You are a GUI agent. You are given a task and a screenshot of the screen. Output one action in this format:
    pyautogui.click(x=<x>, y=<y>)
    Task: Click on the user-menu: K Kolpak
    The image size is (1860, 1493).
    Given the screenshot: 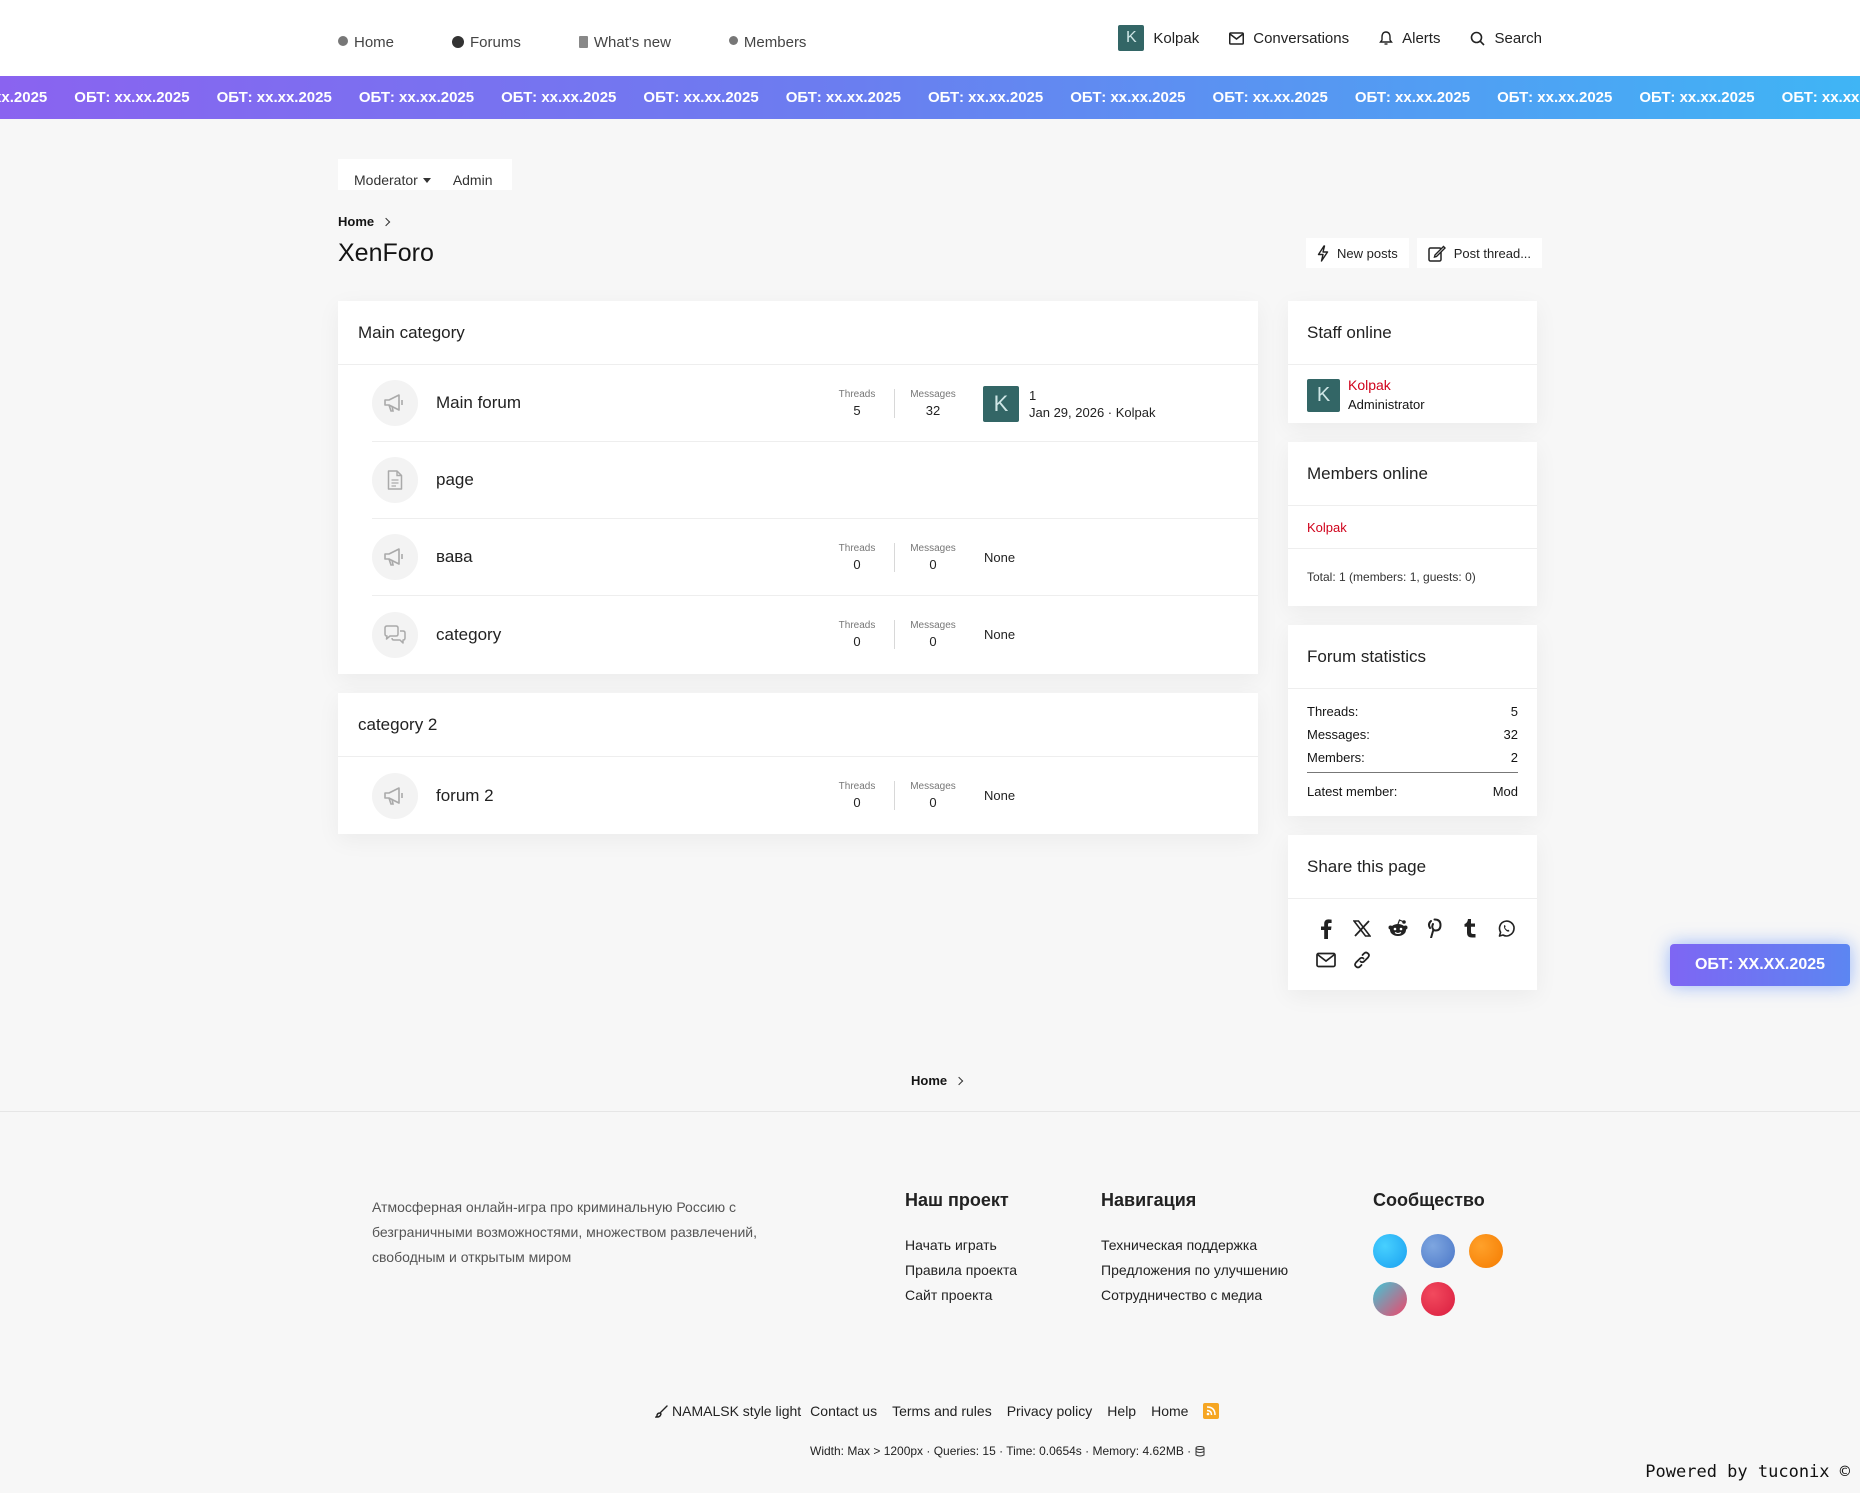 What is the action you would take?
    pyautogui.click(x=1158, y=38)
    